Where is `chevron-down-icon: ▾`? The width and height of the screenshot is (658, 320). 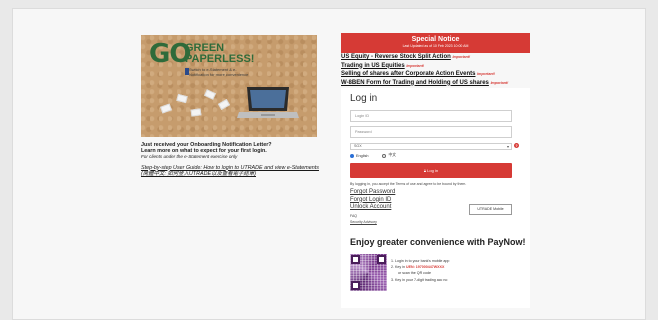
chevron-down-icon: ▾ is located at coordinates (507, 146).